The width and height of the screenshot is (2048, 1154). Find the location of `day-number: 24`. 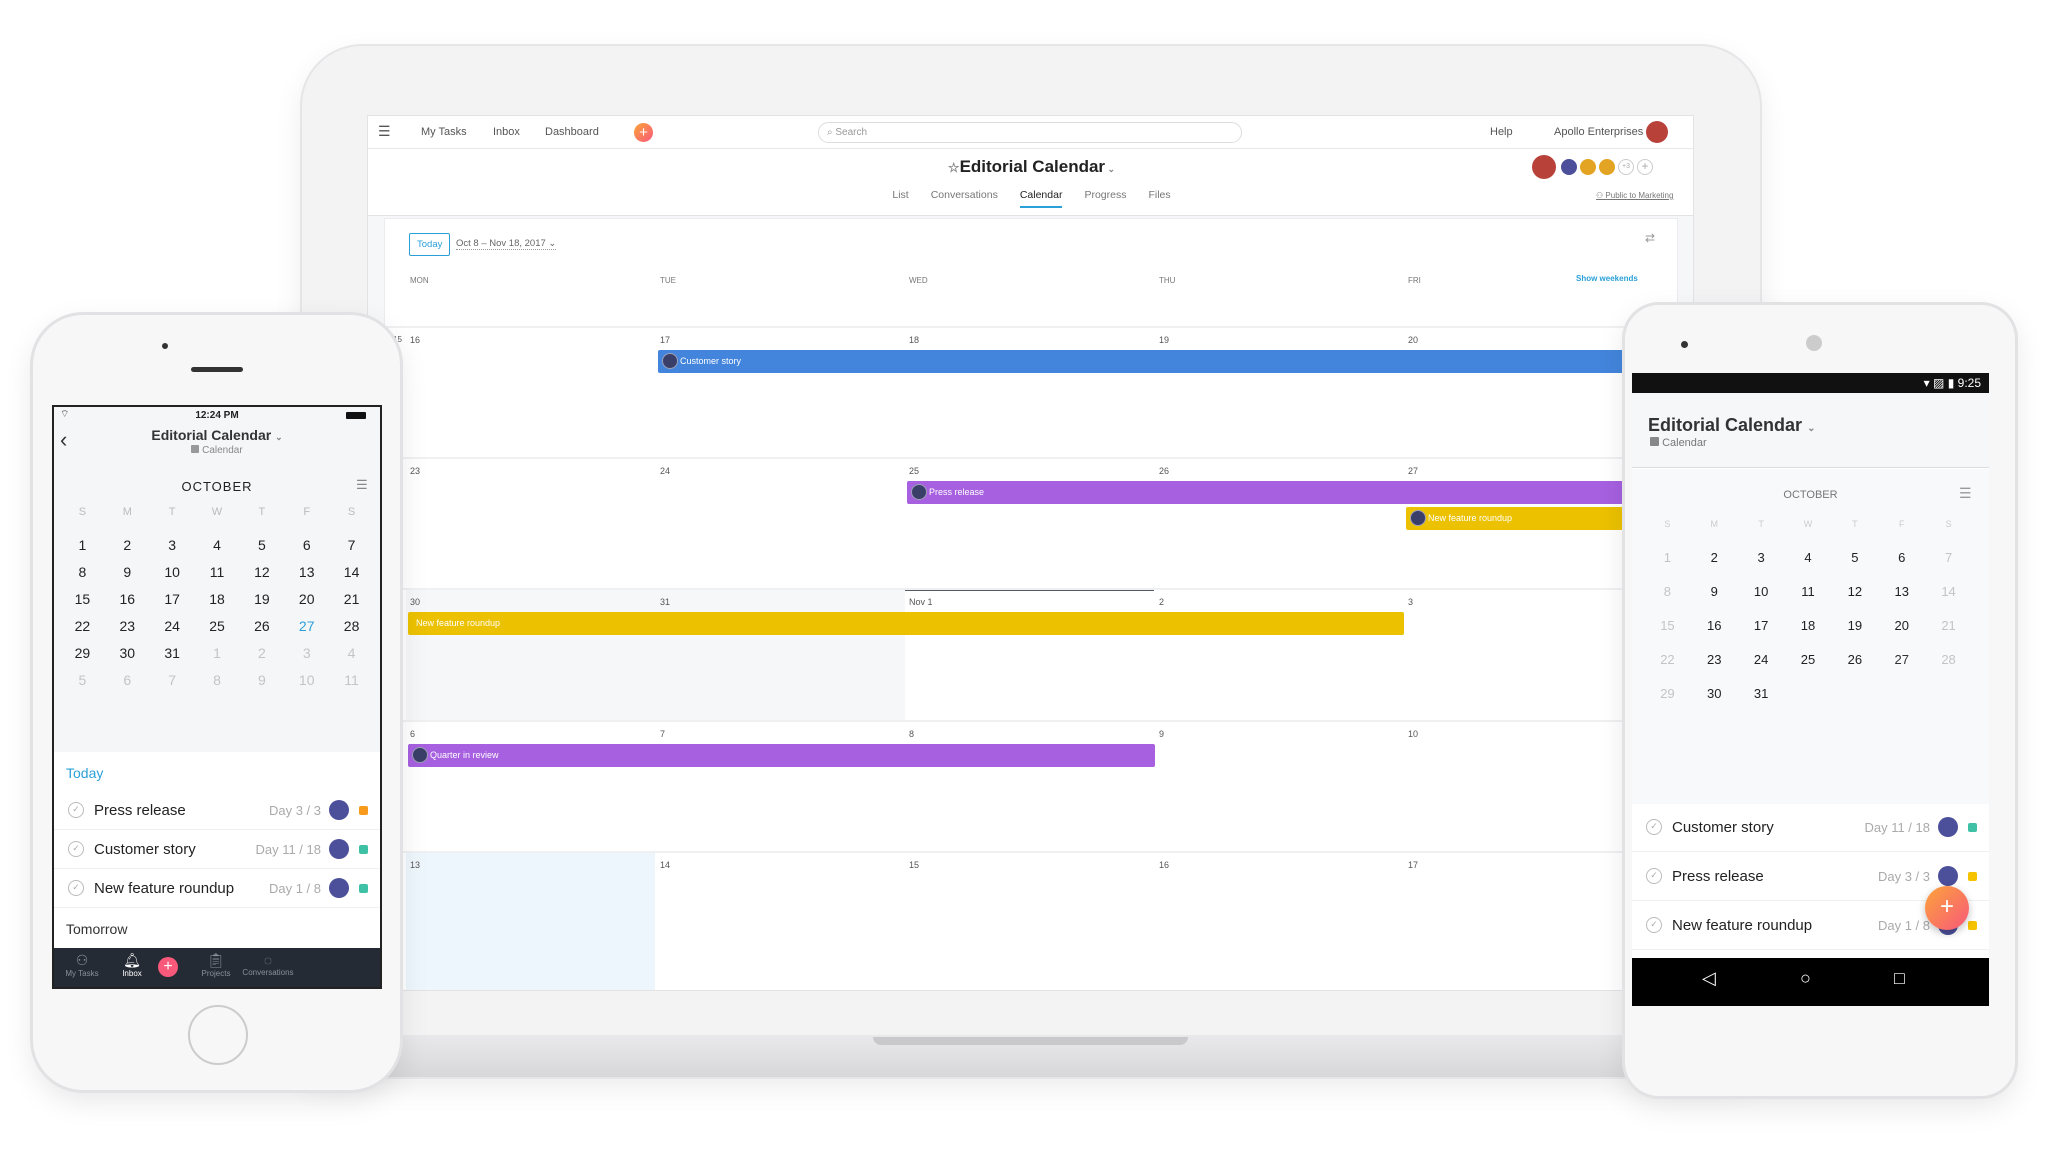

day-number: 24 is located at coordinates (665, 471).